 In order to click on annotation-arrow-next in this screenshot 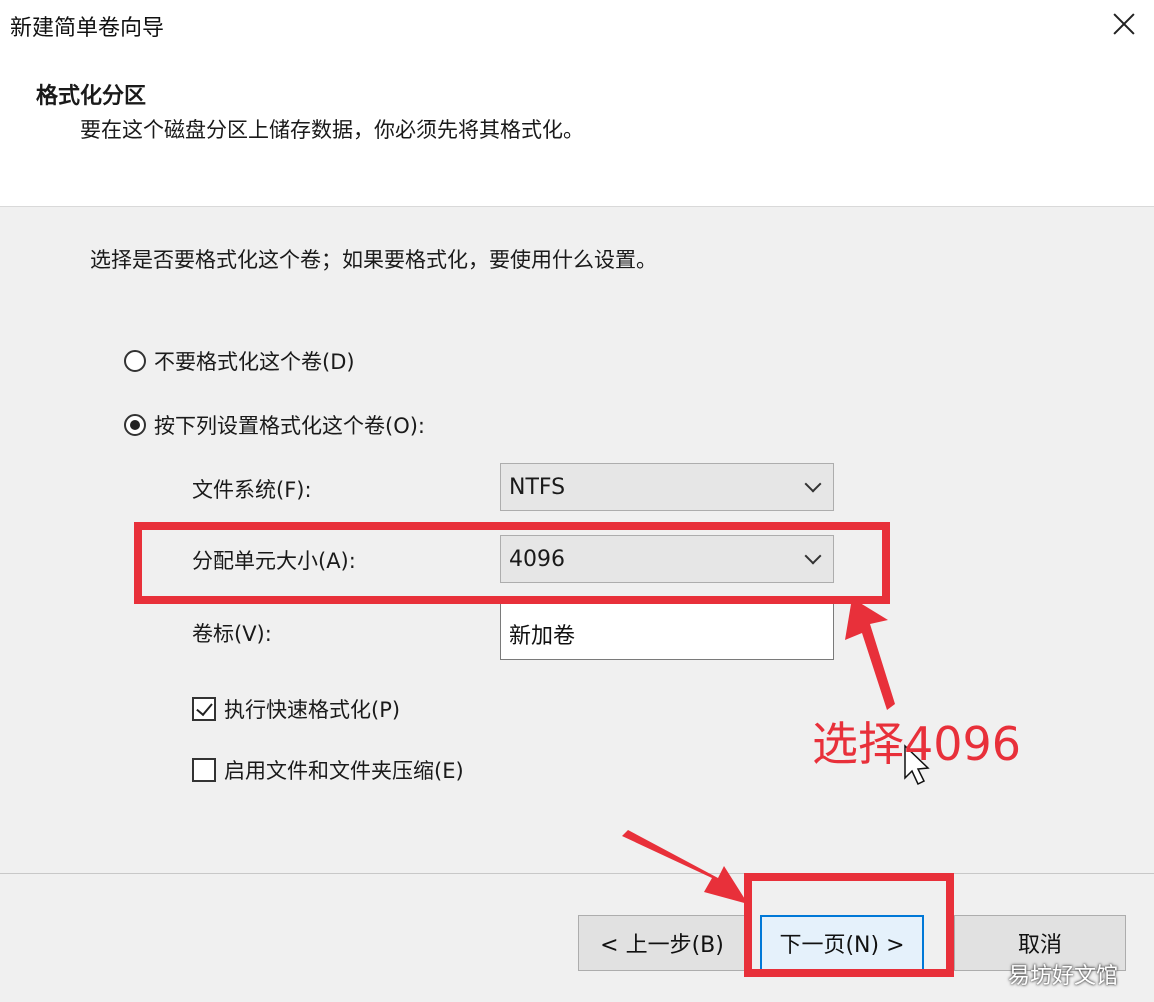, I will do `click(685, 867)`.